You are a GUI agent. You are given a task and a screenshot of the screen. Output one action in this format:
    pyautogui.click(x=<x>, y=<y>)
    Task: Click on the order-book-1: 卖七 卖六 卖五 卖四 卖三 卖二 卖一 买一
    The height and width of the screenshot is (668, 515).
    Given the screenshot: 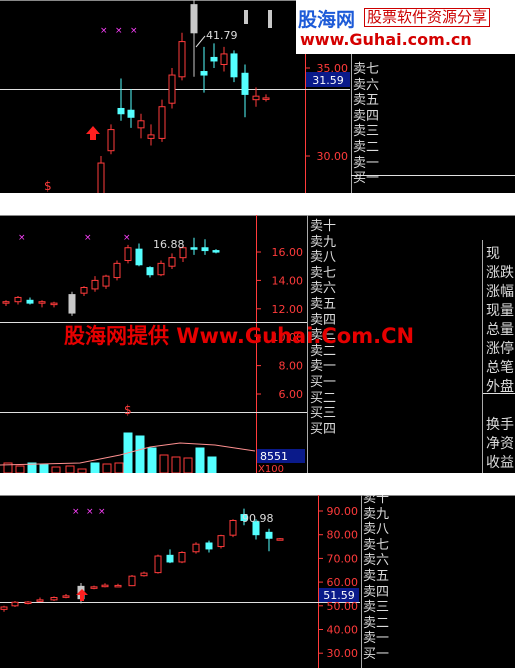 What is the action you would take?
    pyautogui.click(x=366, y=124)
    